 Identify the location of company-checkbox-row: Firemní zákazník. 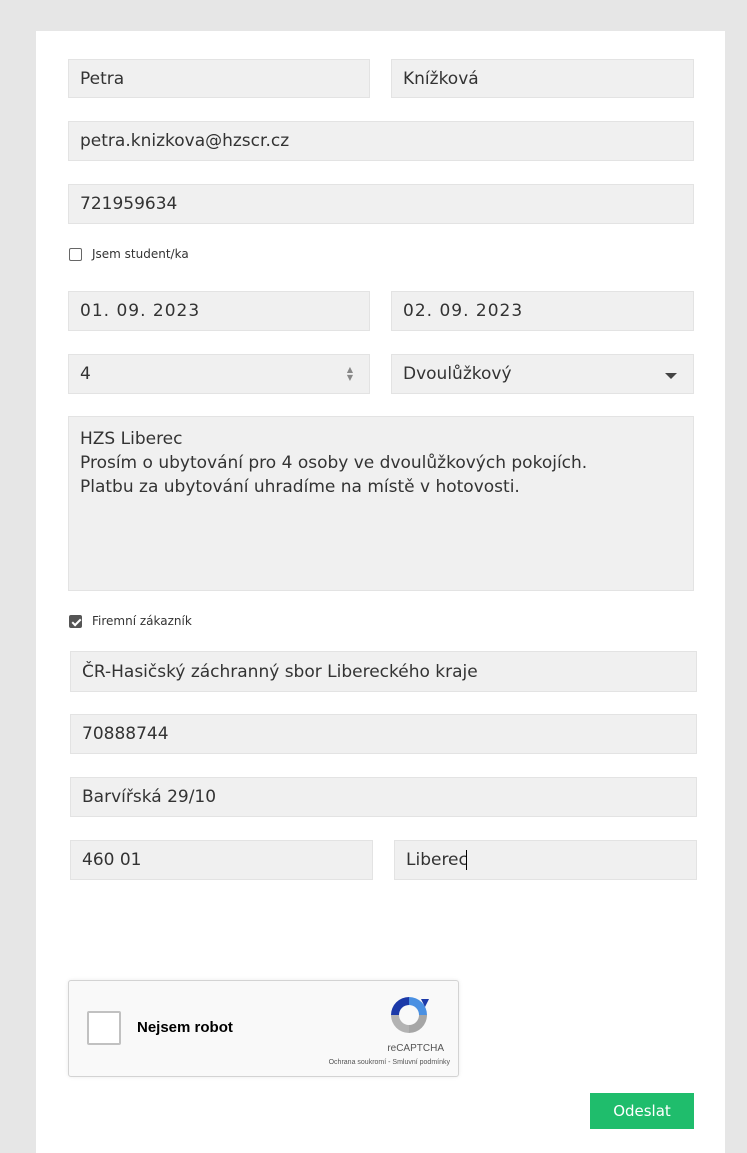
(130, 621).